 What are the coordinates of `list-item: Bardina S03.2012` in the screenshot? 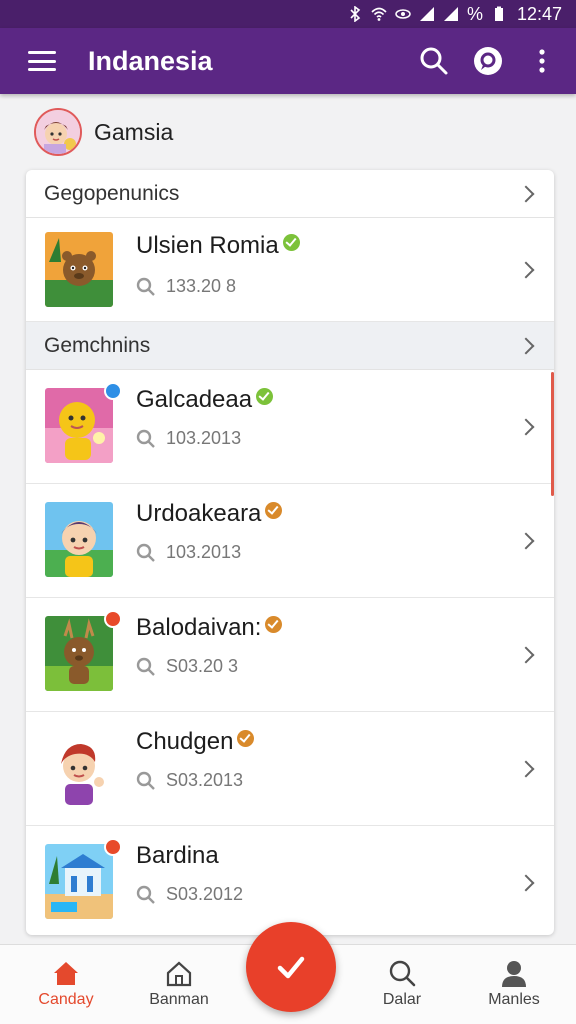 It's located at (290, 880).